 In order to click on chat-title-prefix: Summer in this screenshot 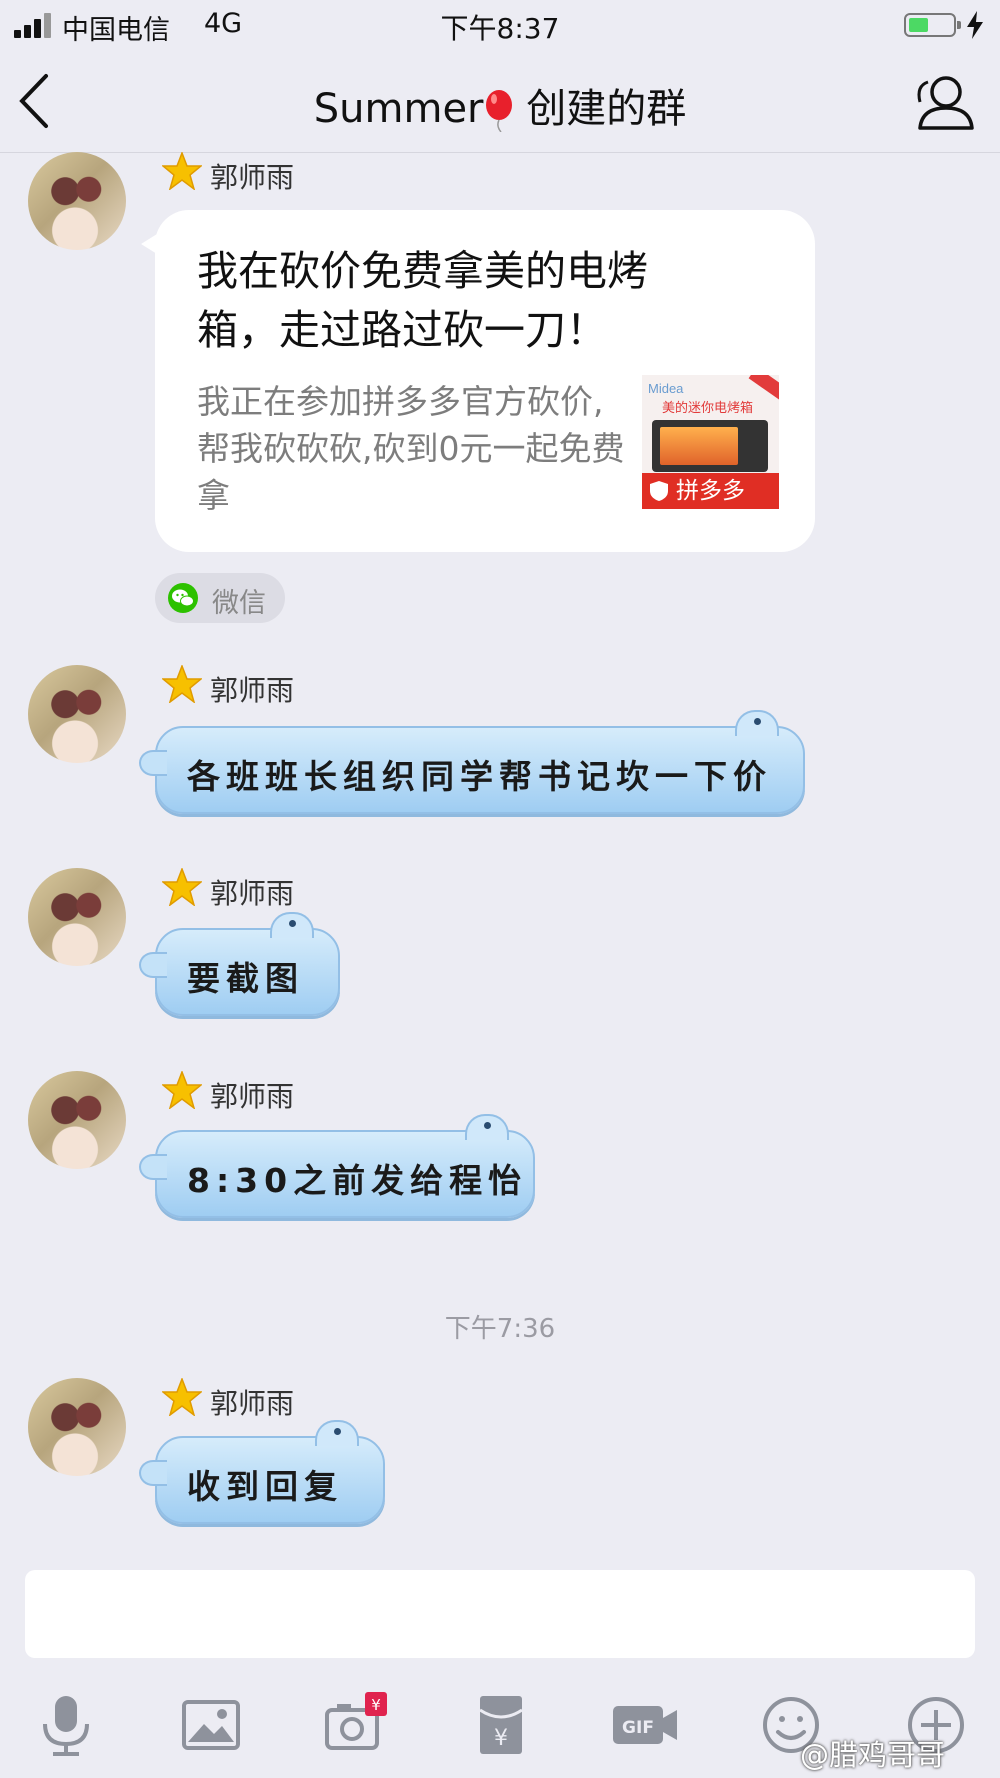, I will do `click(398, 109)`.